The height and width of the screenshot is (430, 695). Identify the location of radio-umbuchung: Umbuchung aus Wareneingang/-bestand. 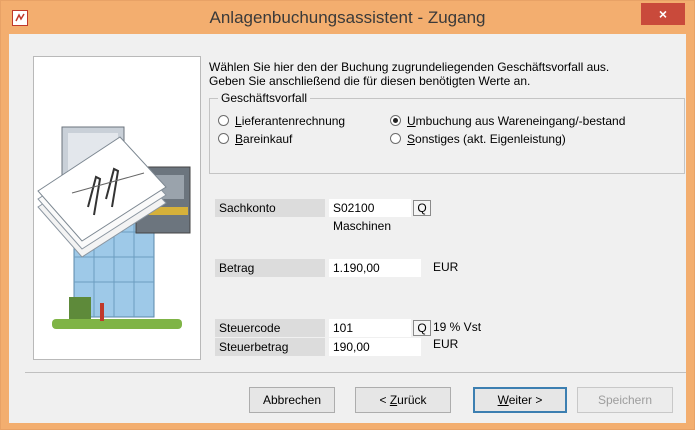
(507, 121).